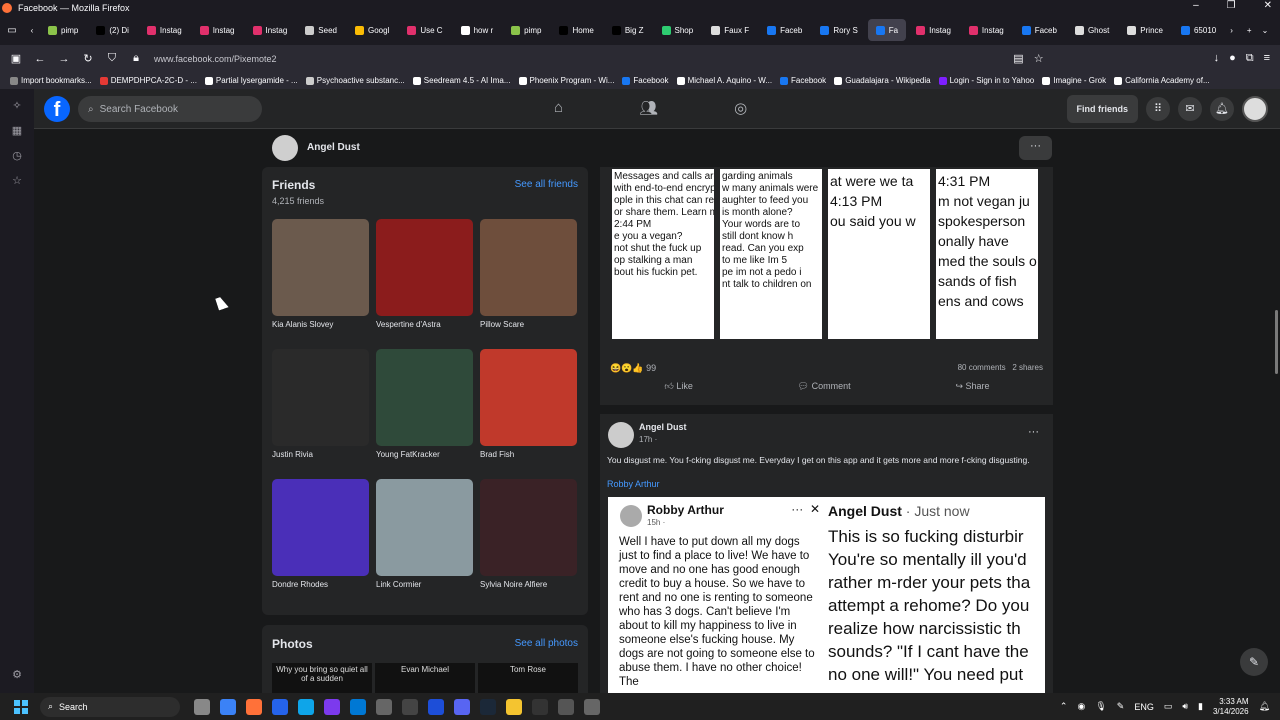  Describe the element at coordinates (1249, 30) in the screenshot. I see `new-tab-icon: +` at that location.